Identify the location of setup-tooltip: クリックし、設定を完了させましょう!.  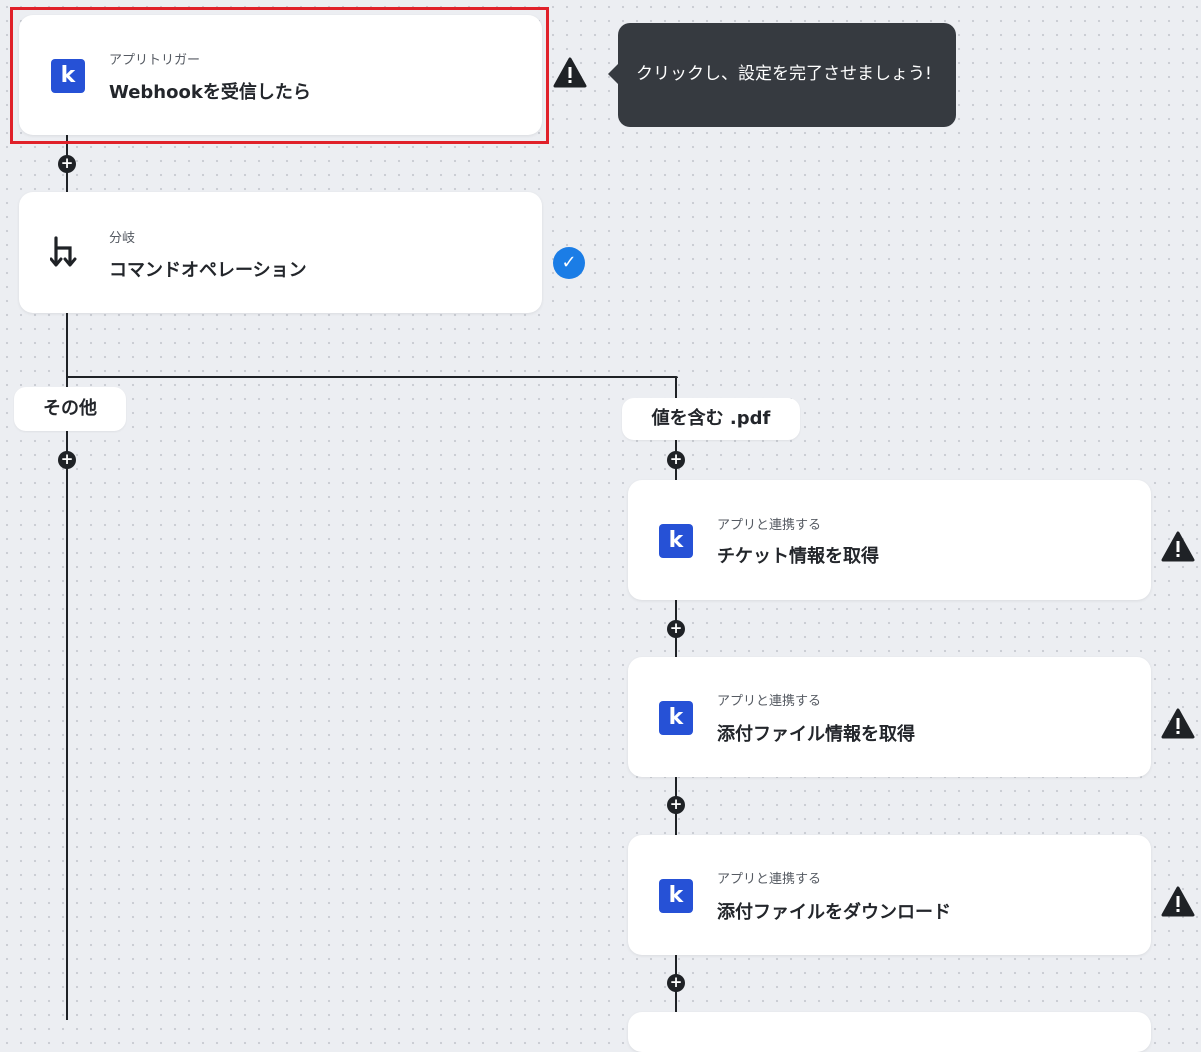
(782, 75).